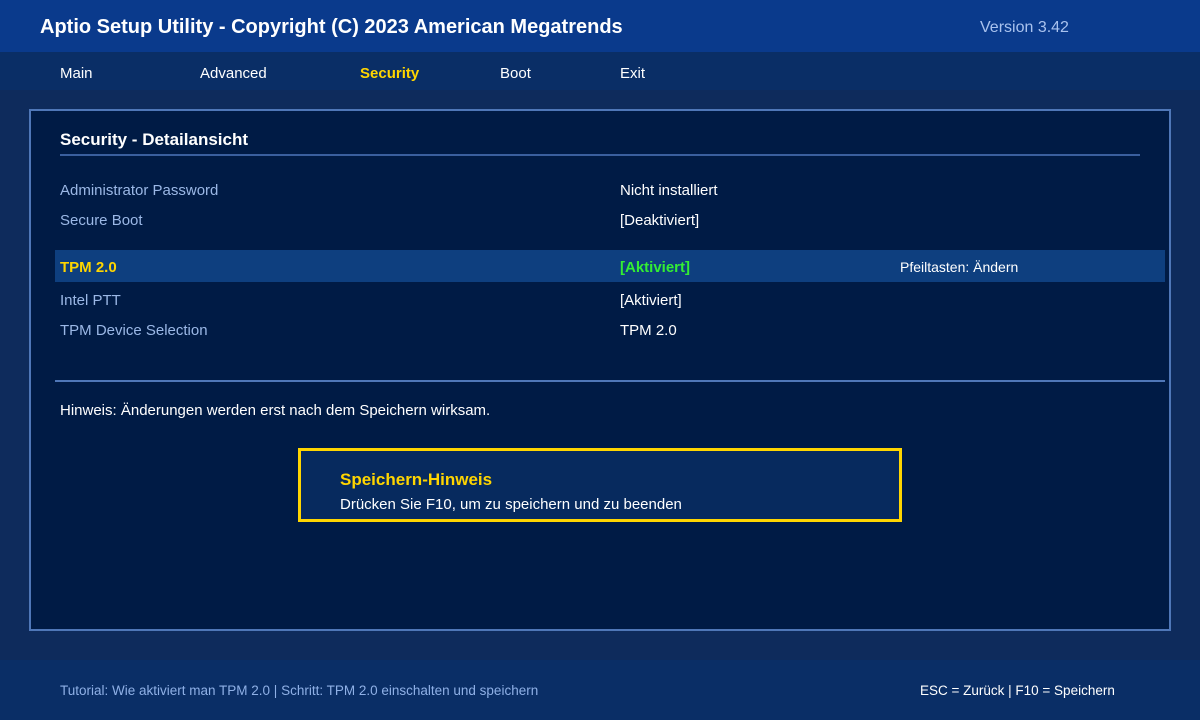 The height and width of the screenshot is (720, 1200). Describe the element at coordinates (1024, 27) in the screenshot. I see `version-label: Version 3.42` at that location.